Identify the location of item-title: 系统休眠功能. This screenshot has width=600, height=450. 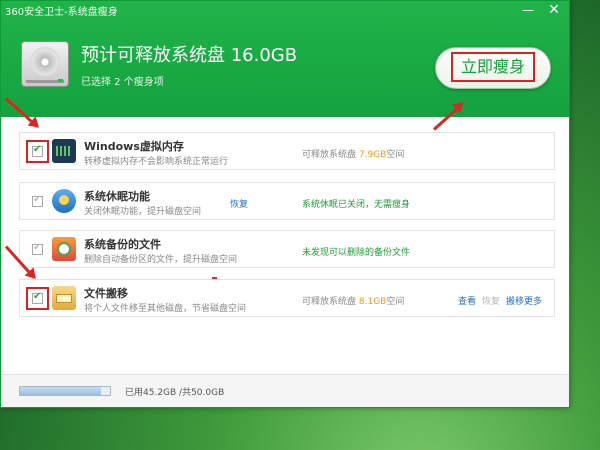
(117, 196).